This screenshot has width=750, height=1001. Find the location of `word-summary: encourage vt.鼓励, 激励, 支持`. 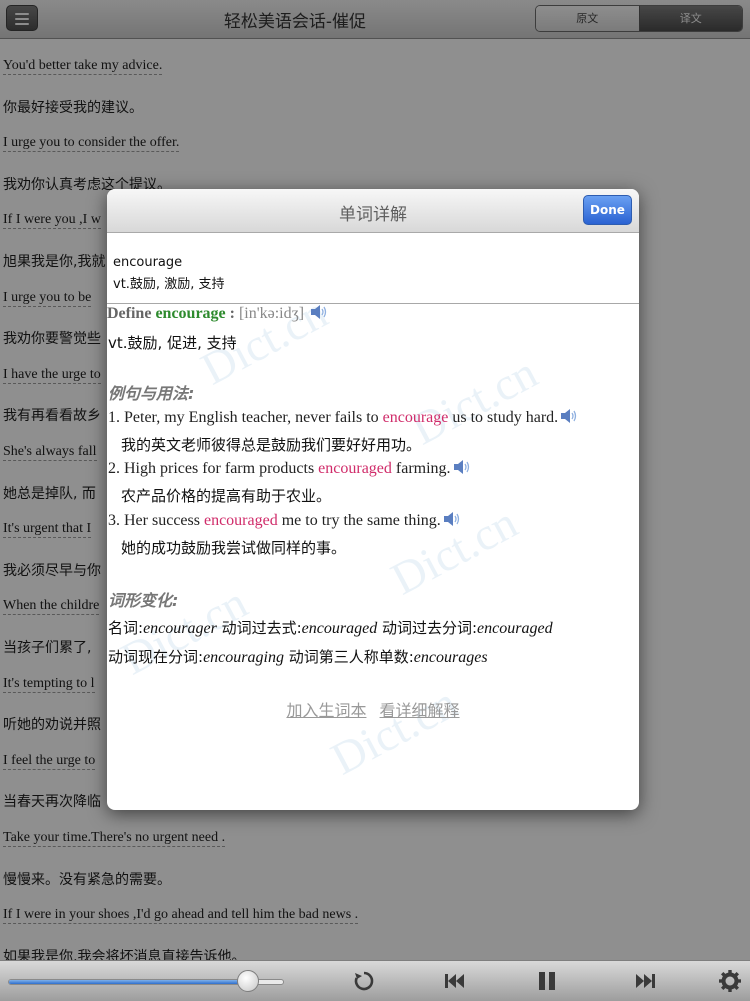

word-summary: encourage vt.鼓励, 激励, 支持 is located at coordinates (373, 268).